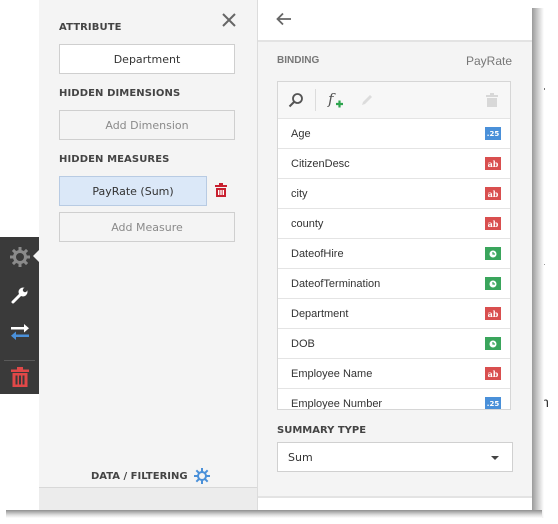 The width and height of the screenshot is (558, 524). What do you see at coordinates (120, 93) in the screenshot?
I see `hidden-dimensions-title: HIDDEN DIMENSIONS` at bounding box center [120, 93].